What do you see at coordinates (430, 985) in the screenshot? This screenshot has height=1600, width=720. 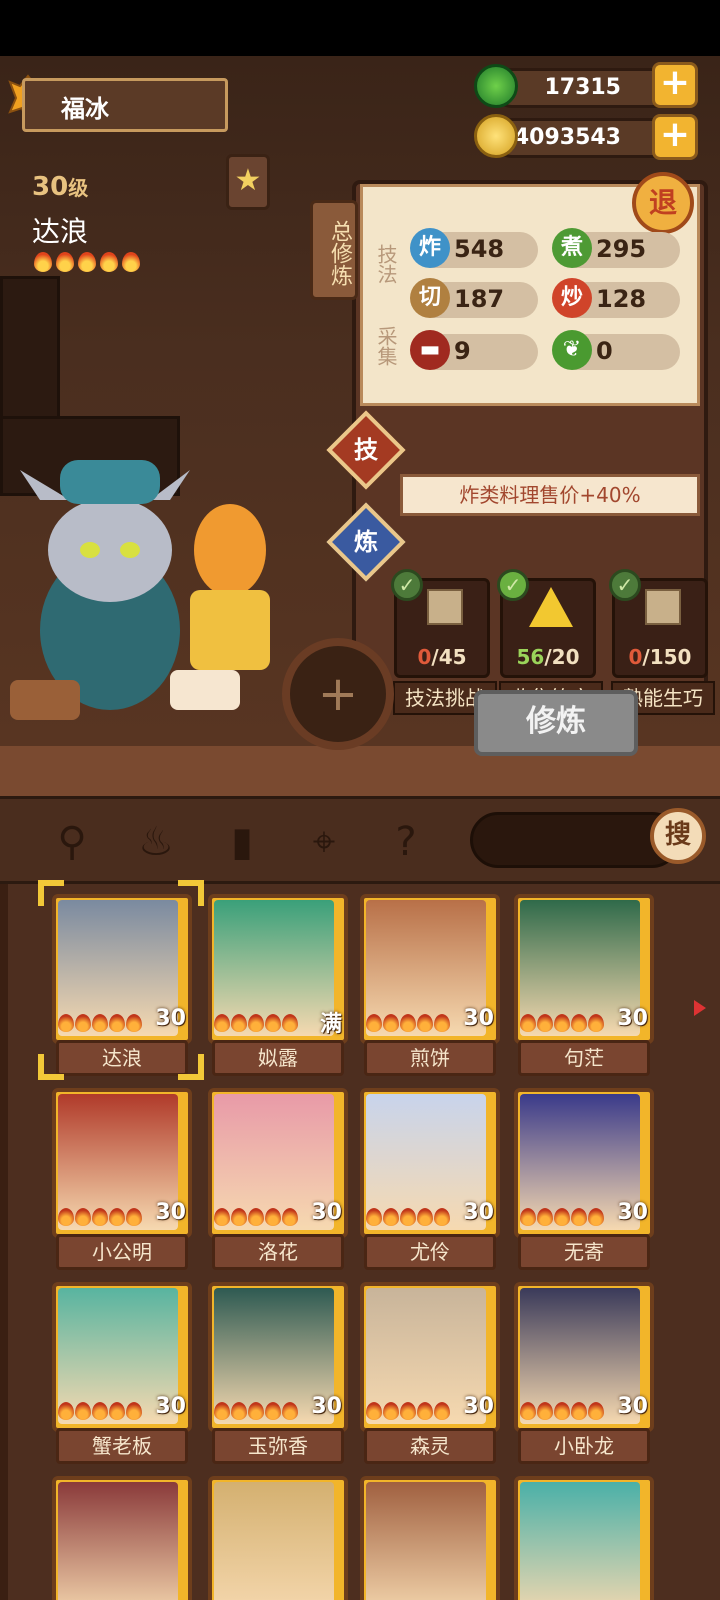 I see `character-card: 30 煎饼` at bounding box center [430, 985].